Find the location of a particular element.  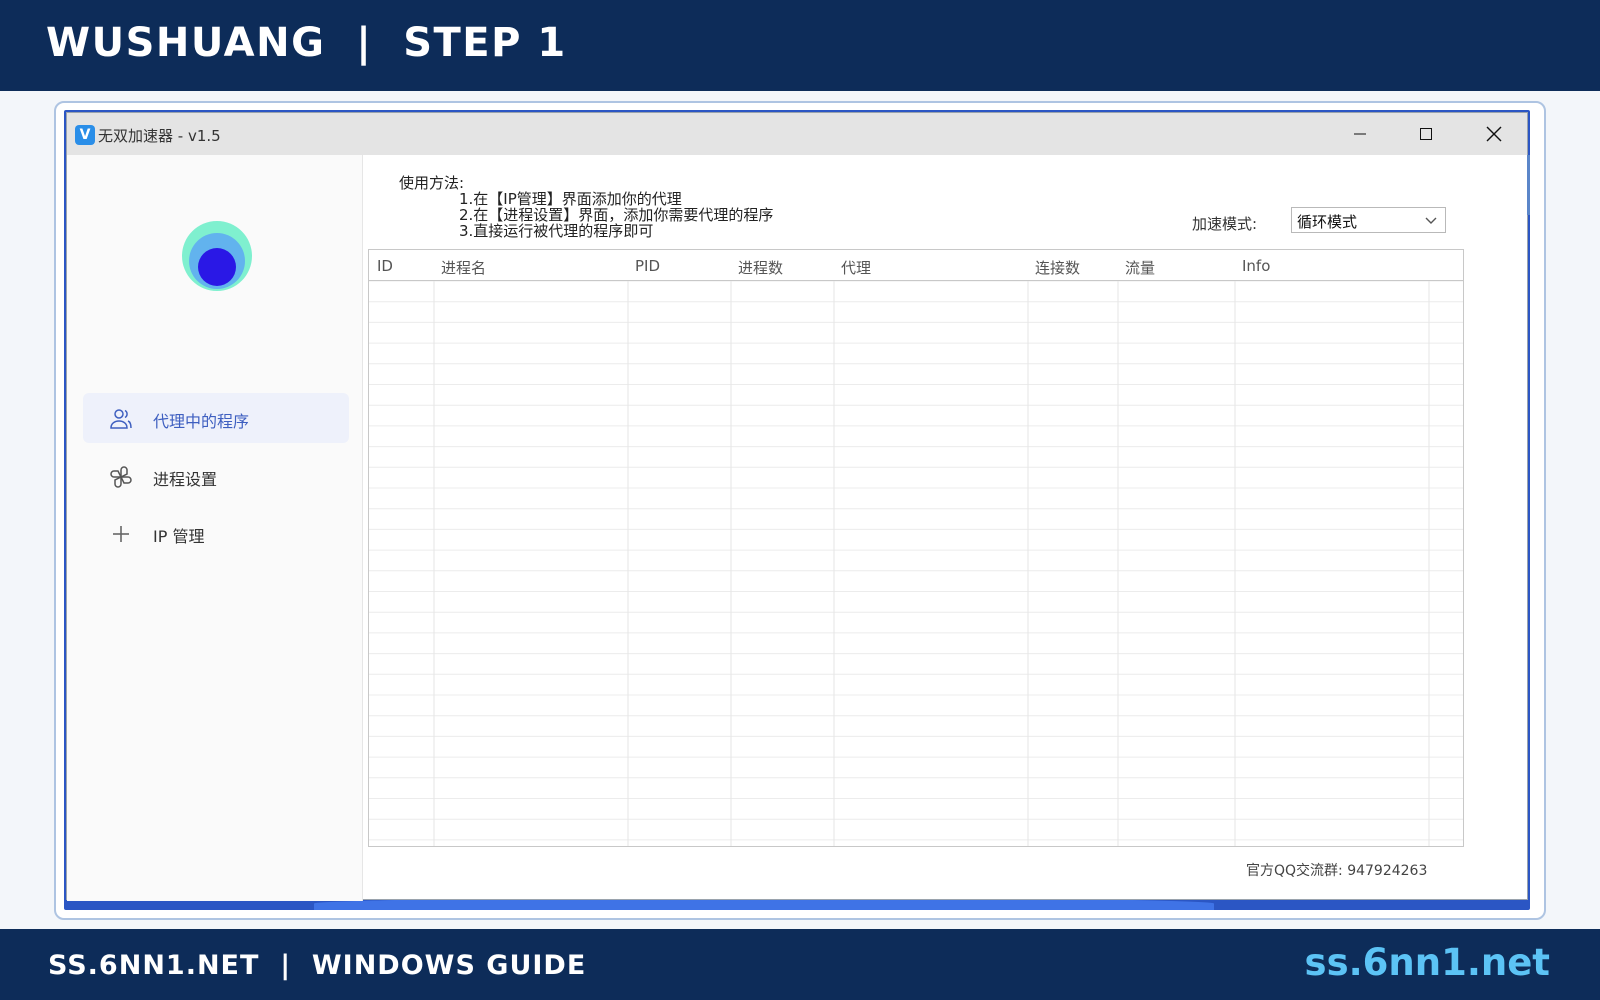

column-header-process-name: 进程名 is located at coordinates (463, 267).